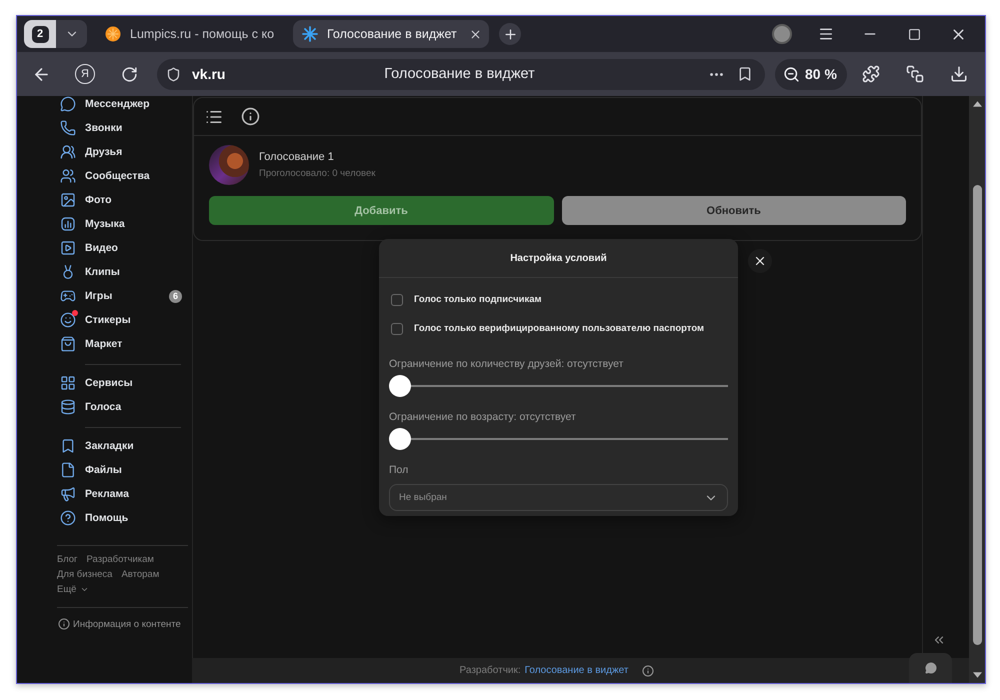  Describe the element at coordinates (122, 152) in the screenshot. I see `sidebar-item: Друзья` at that location.